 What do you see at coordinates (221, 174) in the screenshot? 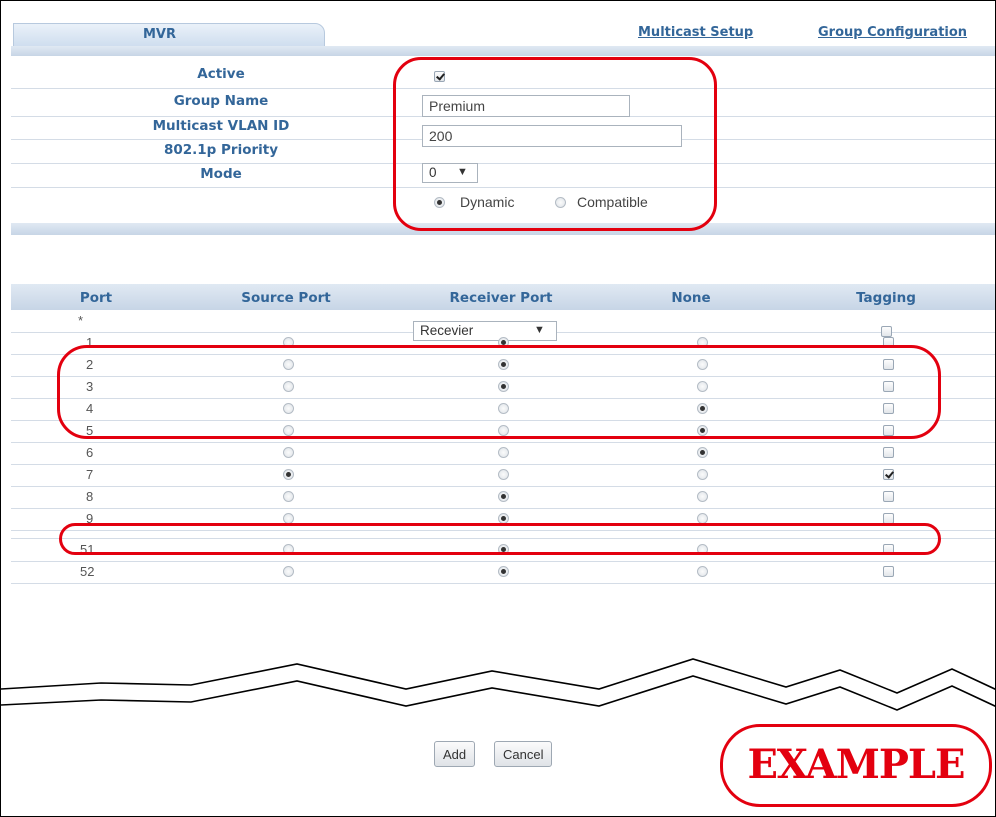
I see `mode-label: Mode` at bounding box center [221, 174].